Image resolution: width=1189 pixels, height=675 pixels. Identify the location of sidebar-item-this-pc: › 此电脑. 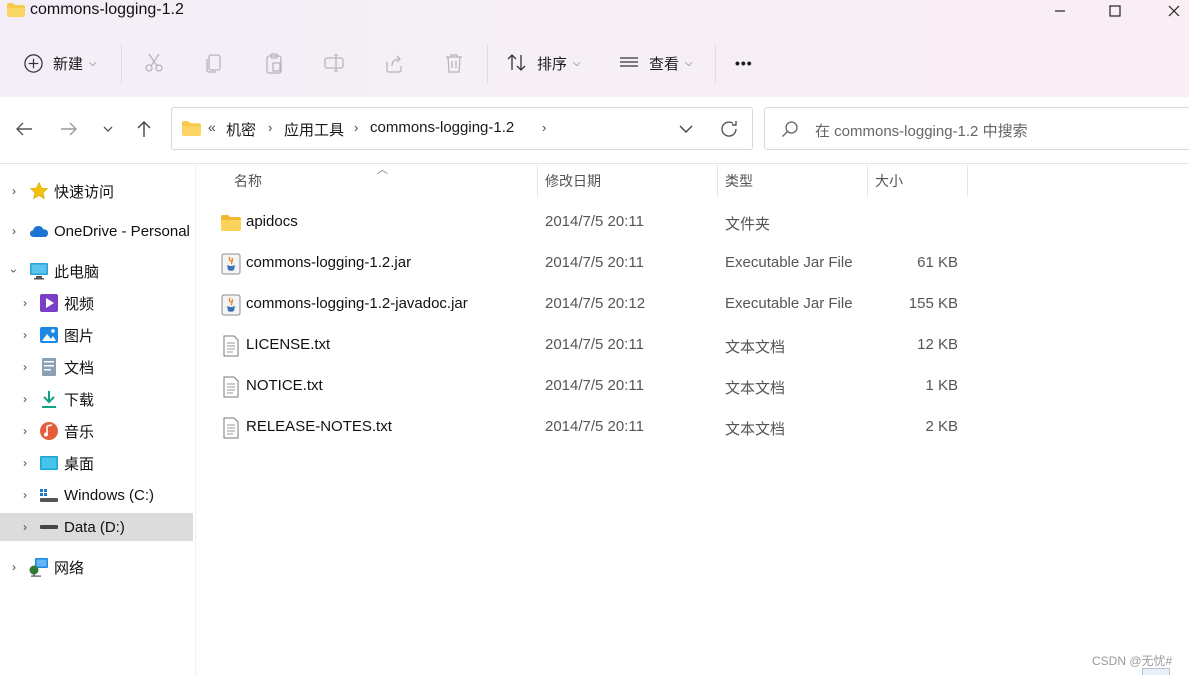
(96, 271).